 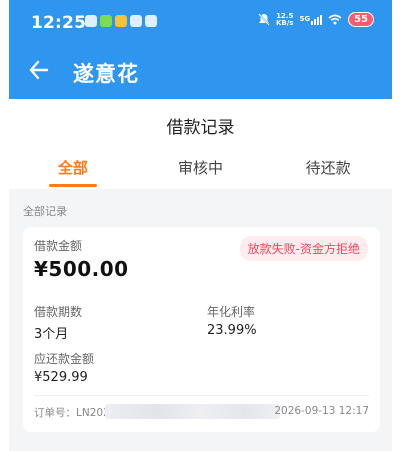 I want to click on order-time: 2026-09-13 12:17, so click(x=321, y=411).